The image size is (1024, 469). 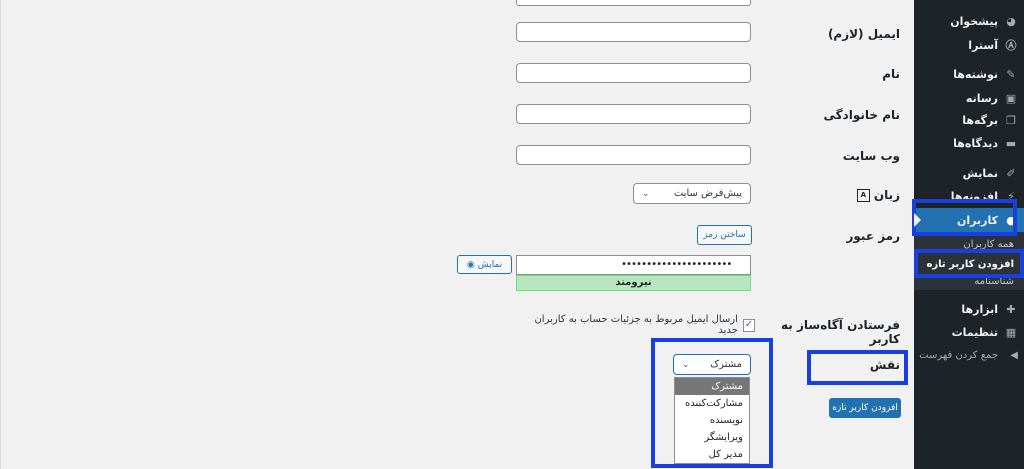 What do you see at coordinates (873, 236) in the screenshot?
I see `password-label: رمز عبور` at bounding box center [873, 236].